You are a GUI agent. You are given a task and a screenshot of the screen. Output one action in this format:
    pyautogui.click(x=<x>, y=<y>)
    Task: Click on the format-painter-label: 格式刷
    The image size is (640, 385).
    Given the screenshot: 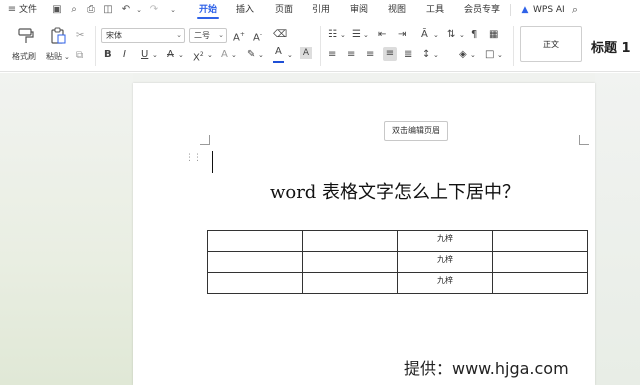 What is the action you would take?
    pyautogui.click(x=24, y=57)
    